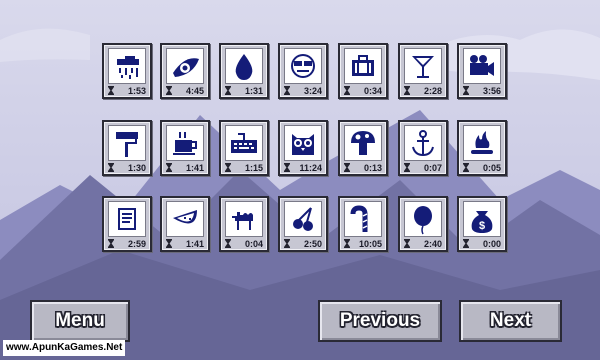 The image size is (600, 360). Describe the element at coordinates (372, 91) in the screenshot. I see `puzzle-time: 0:34` at that location.